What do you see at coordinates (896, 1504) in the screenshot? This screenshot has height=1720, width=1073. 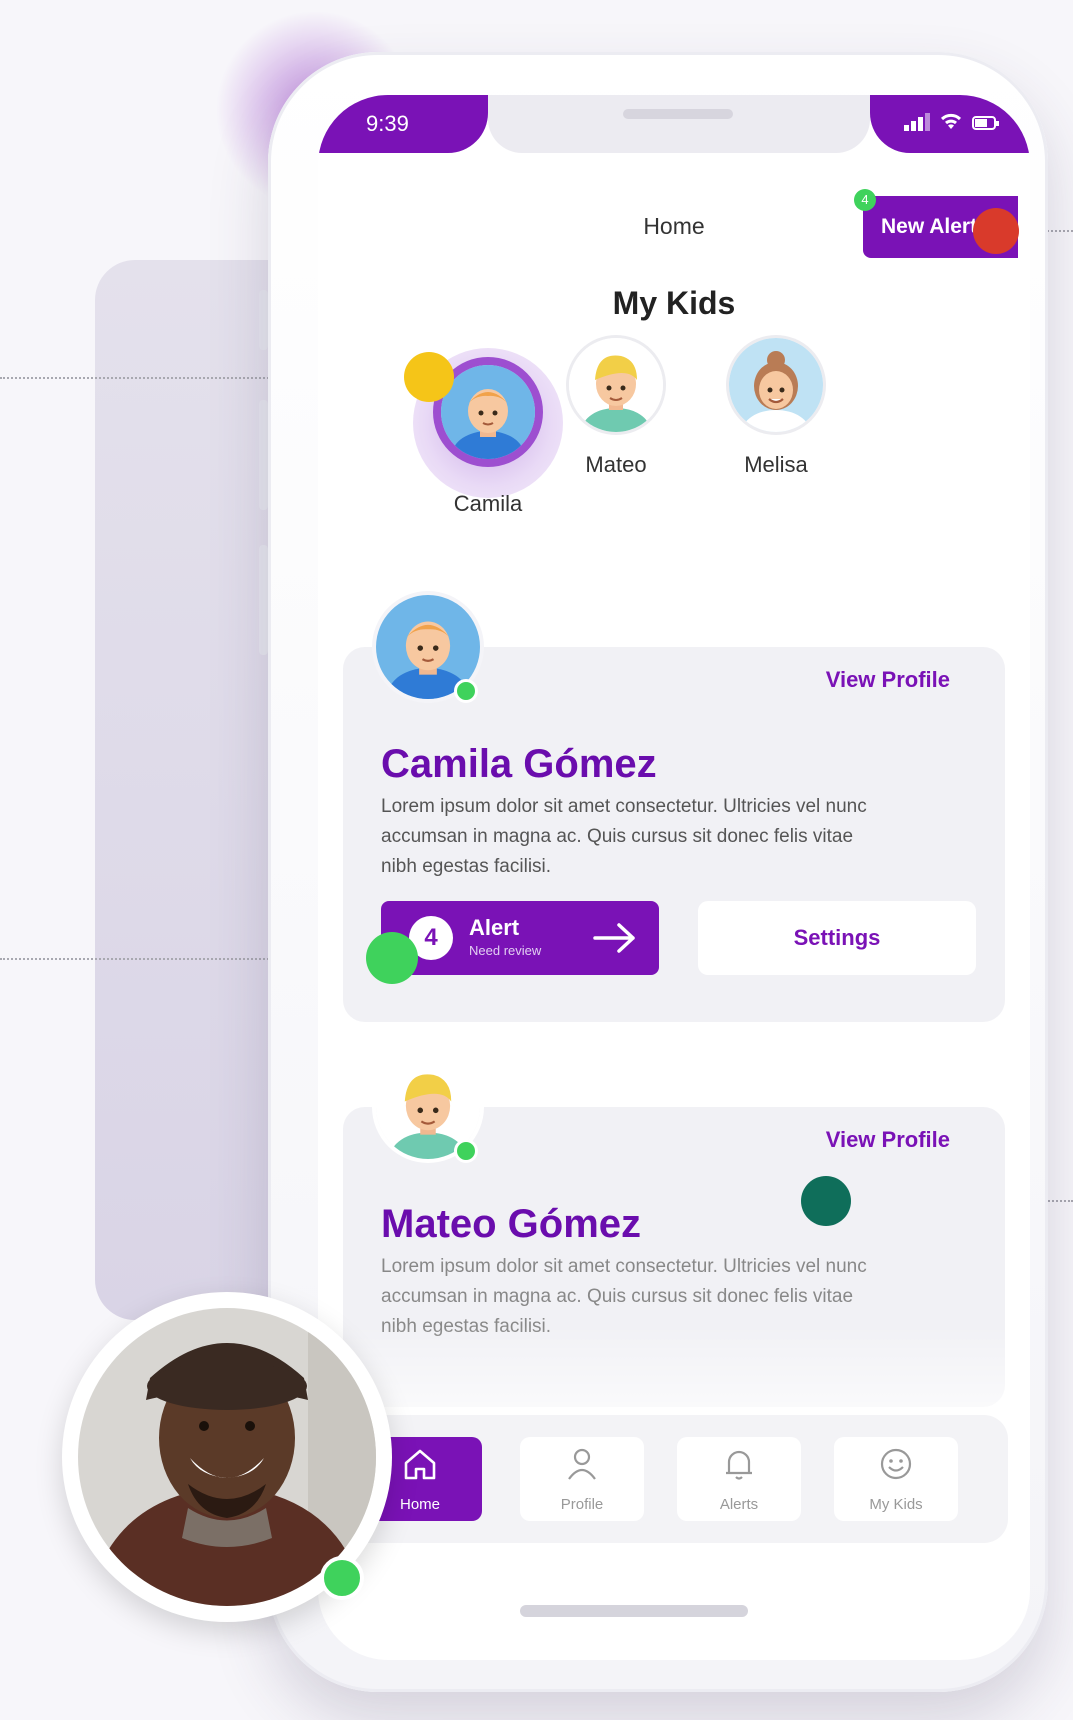 I see `tab-label: My Kids` at bounding box center [896, 1504].